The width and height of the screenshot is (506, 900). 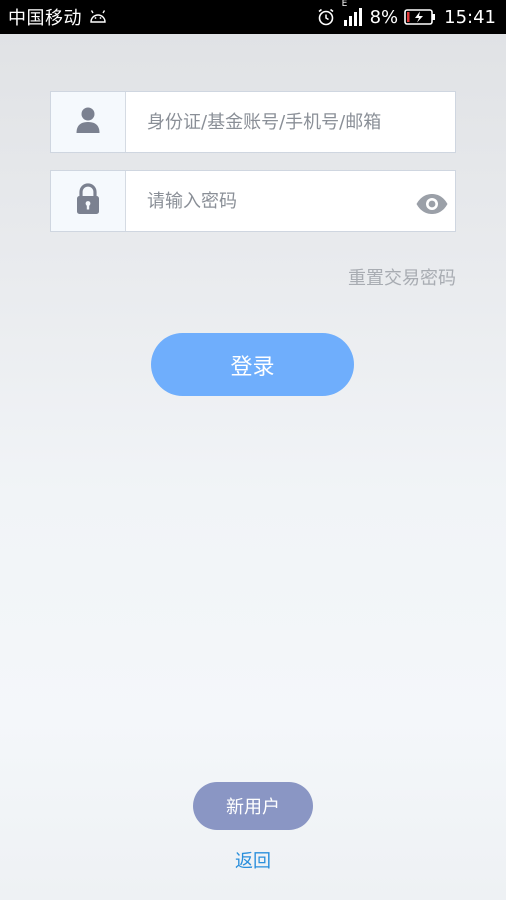 I want to click on password-icon-cell, so click(x=88, y=201).